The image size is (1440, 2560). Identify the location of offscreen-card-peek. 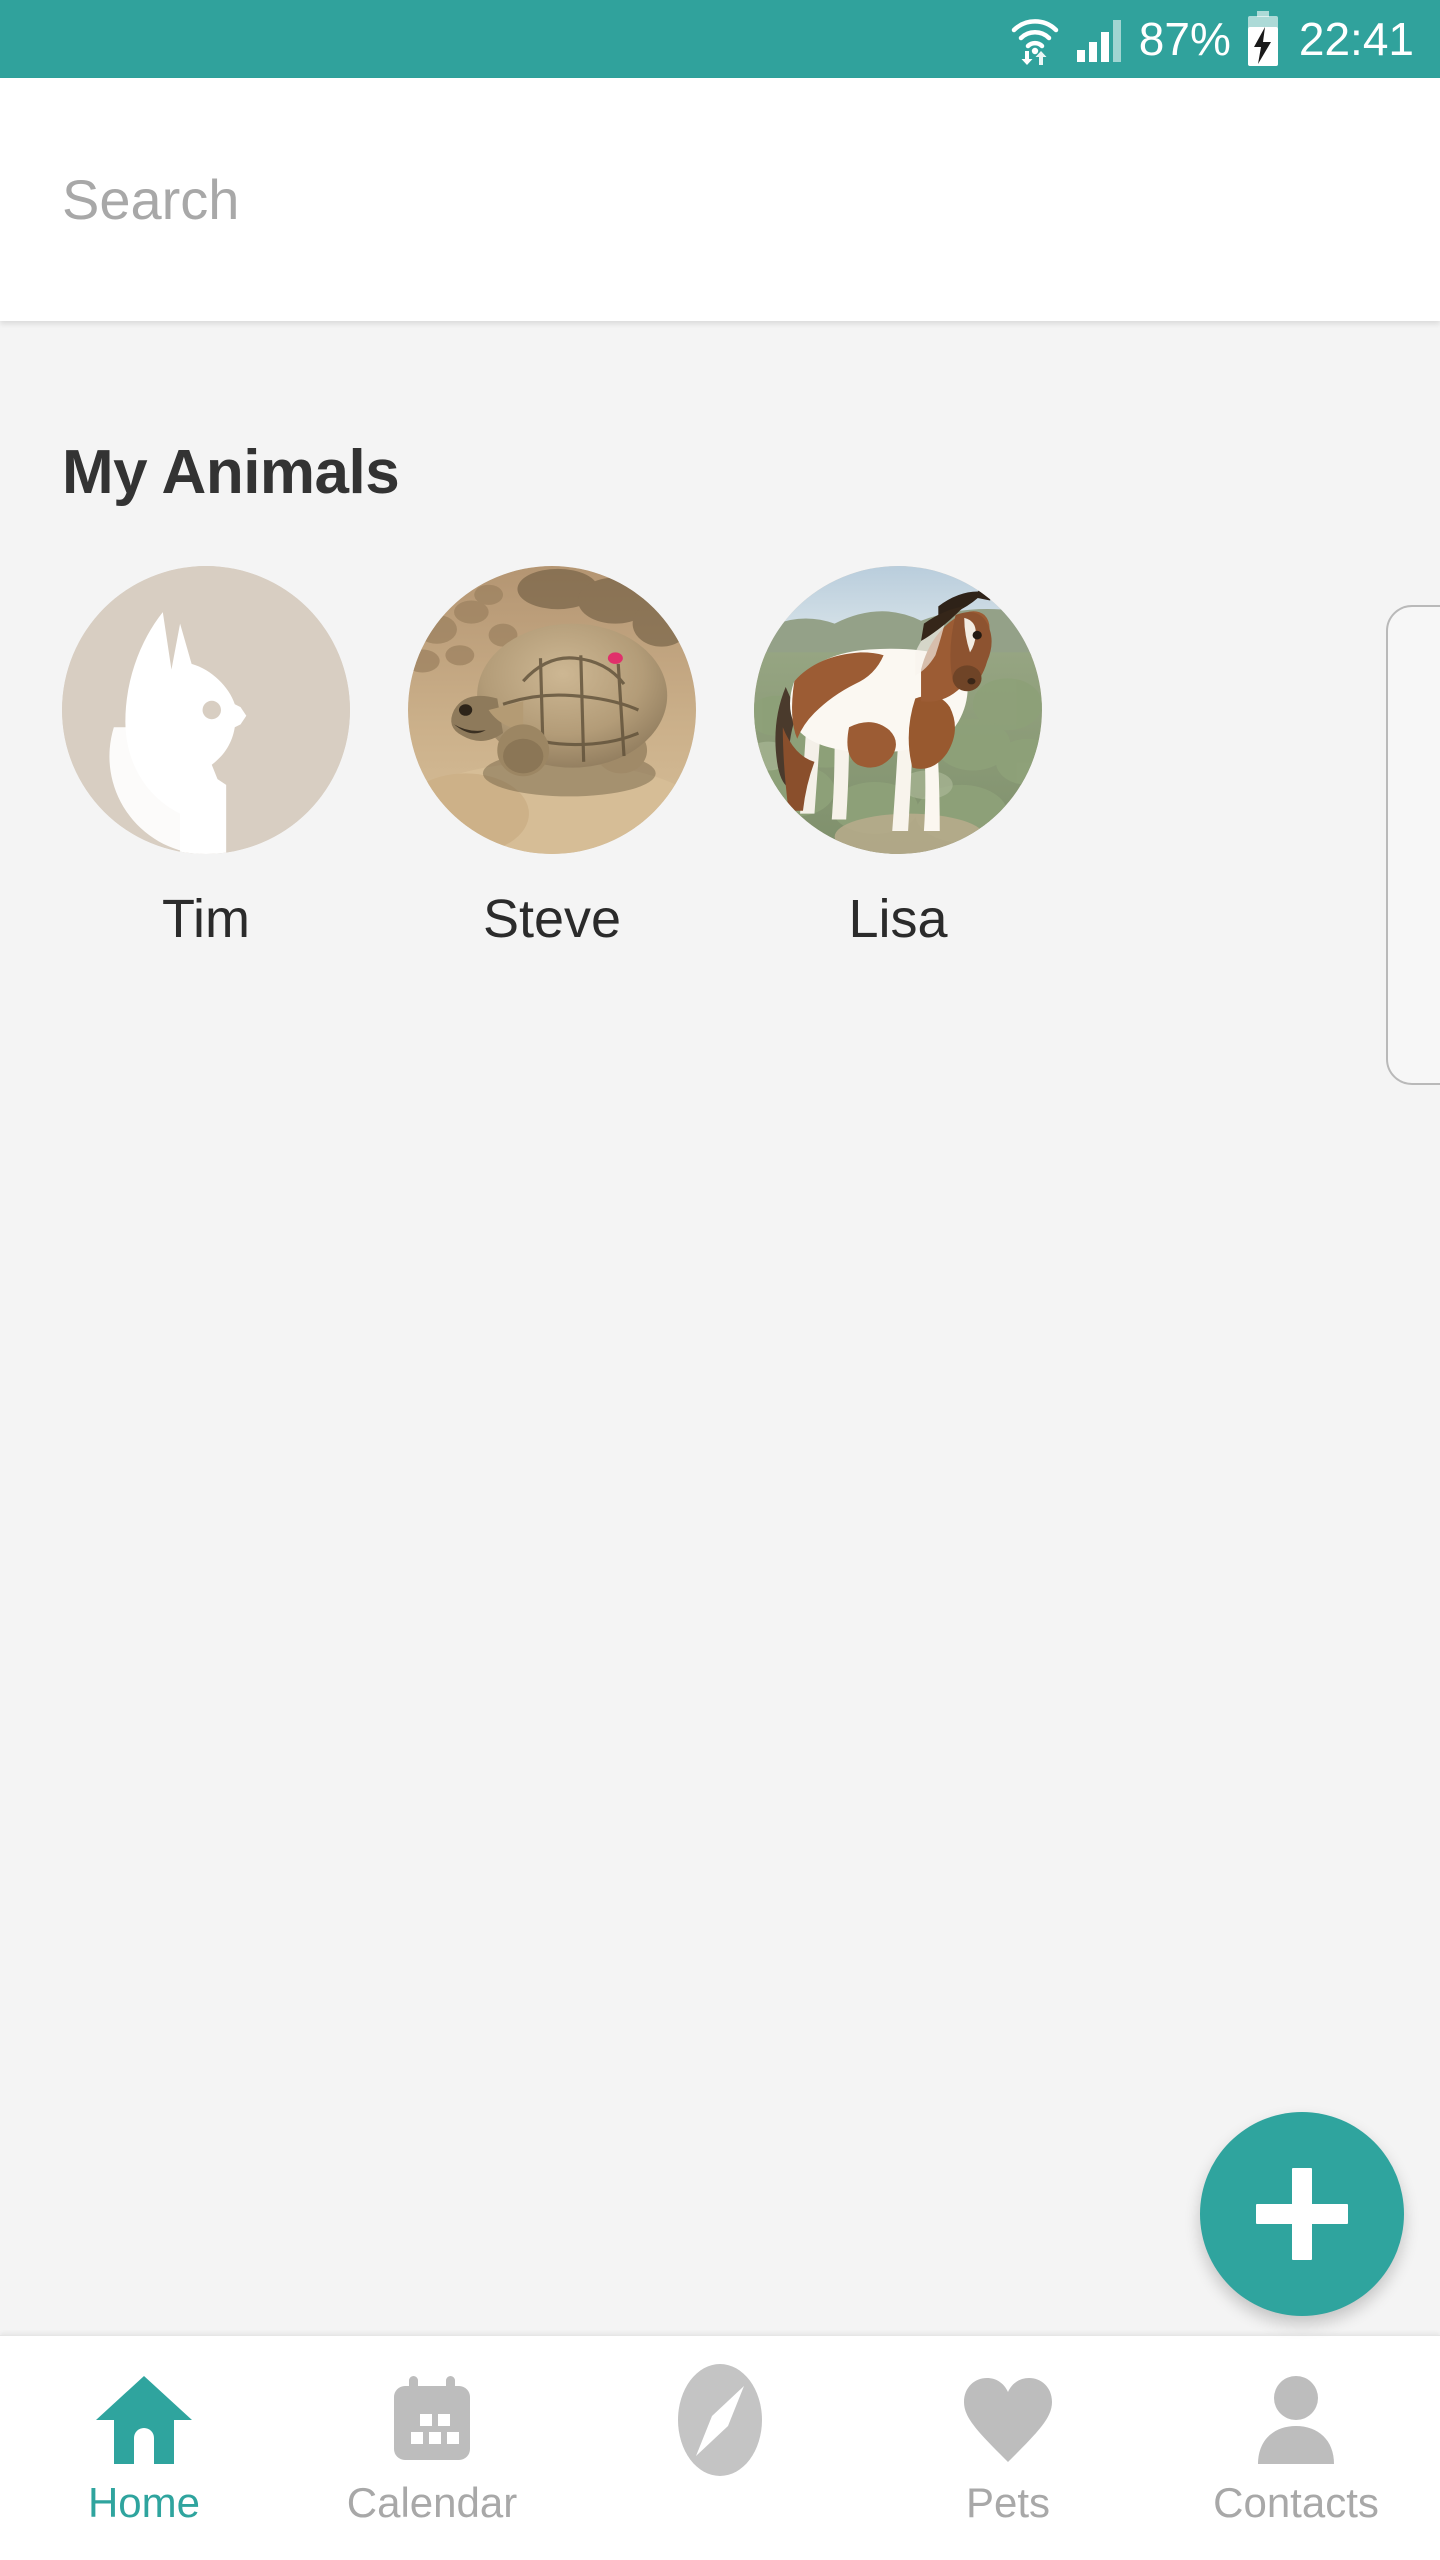
(1413, 845).